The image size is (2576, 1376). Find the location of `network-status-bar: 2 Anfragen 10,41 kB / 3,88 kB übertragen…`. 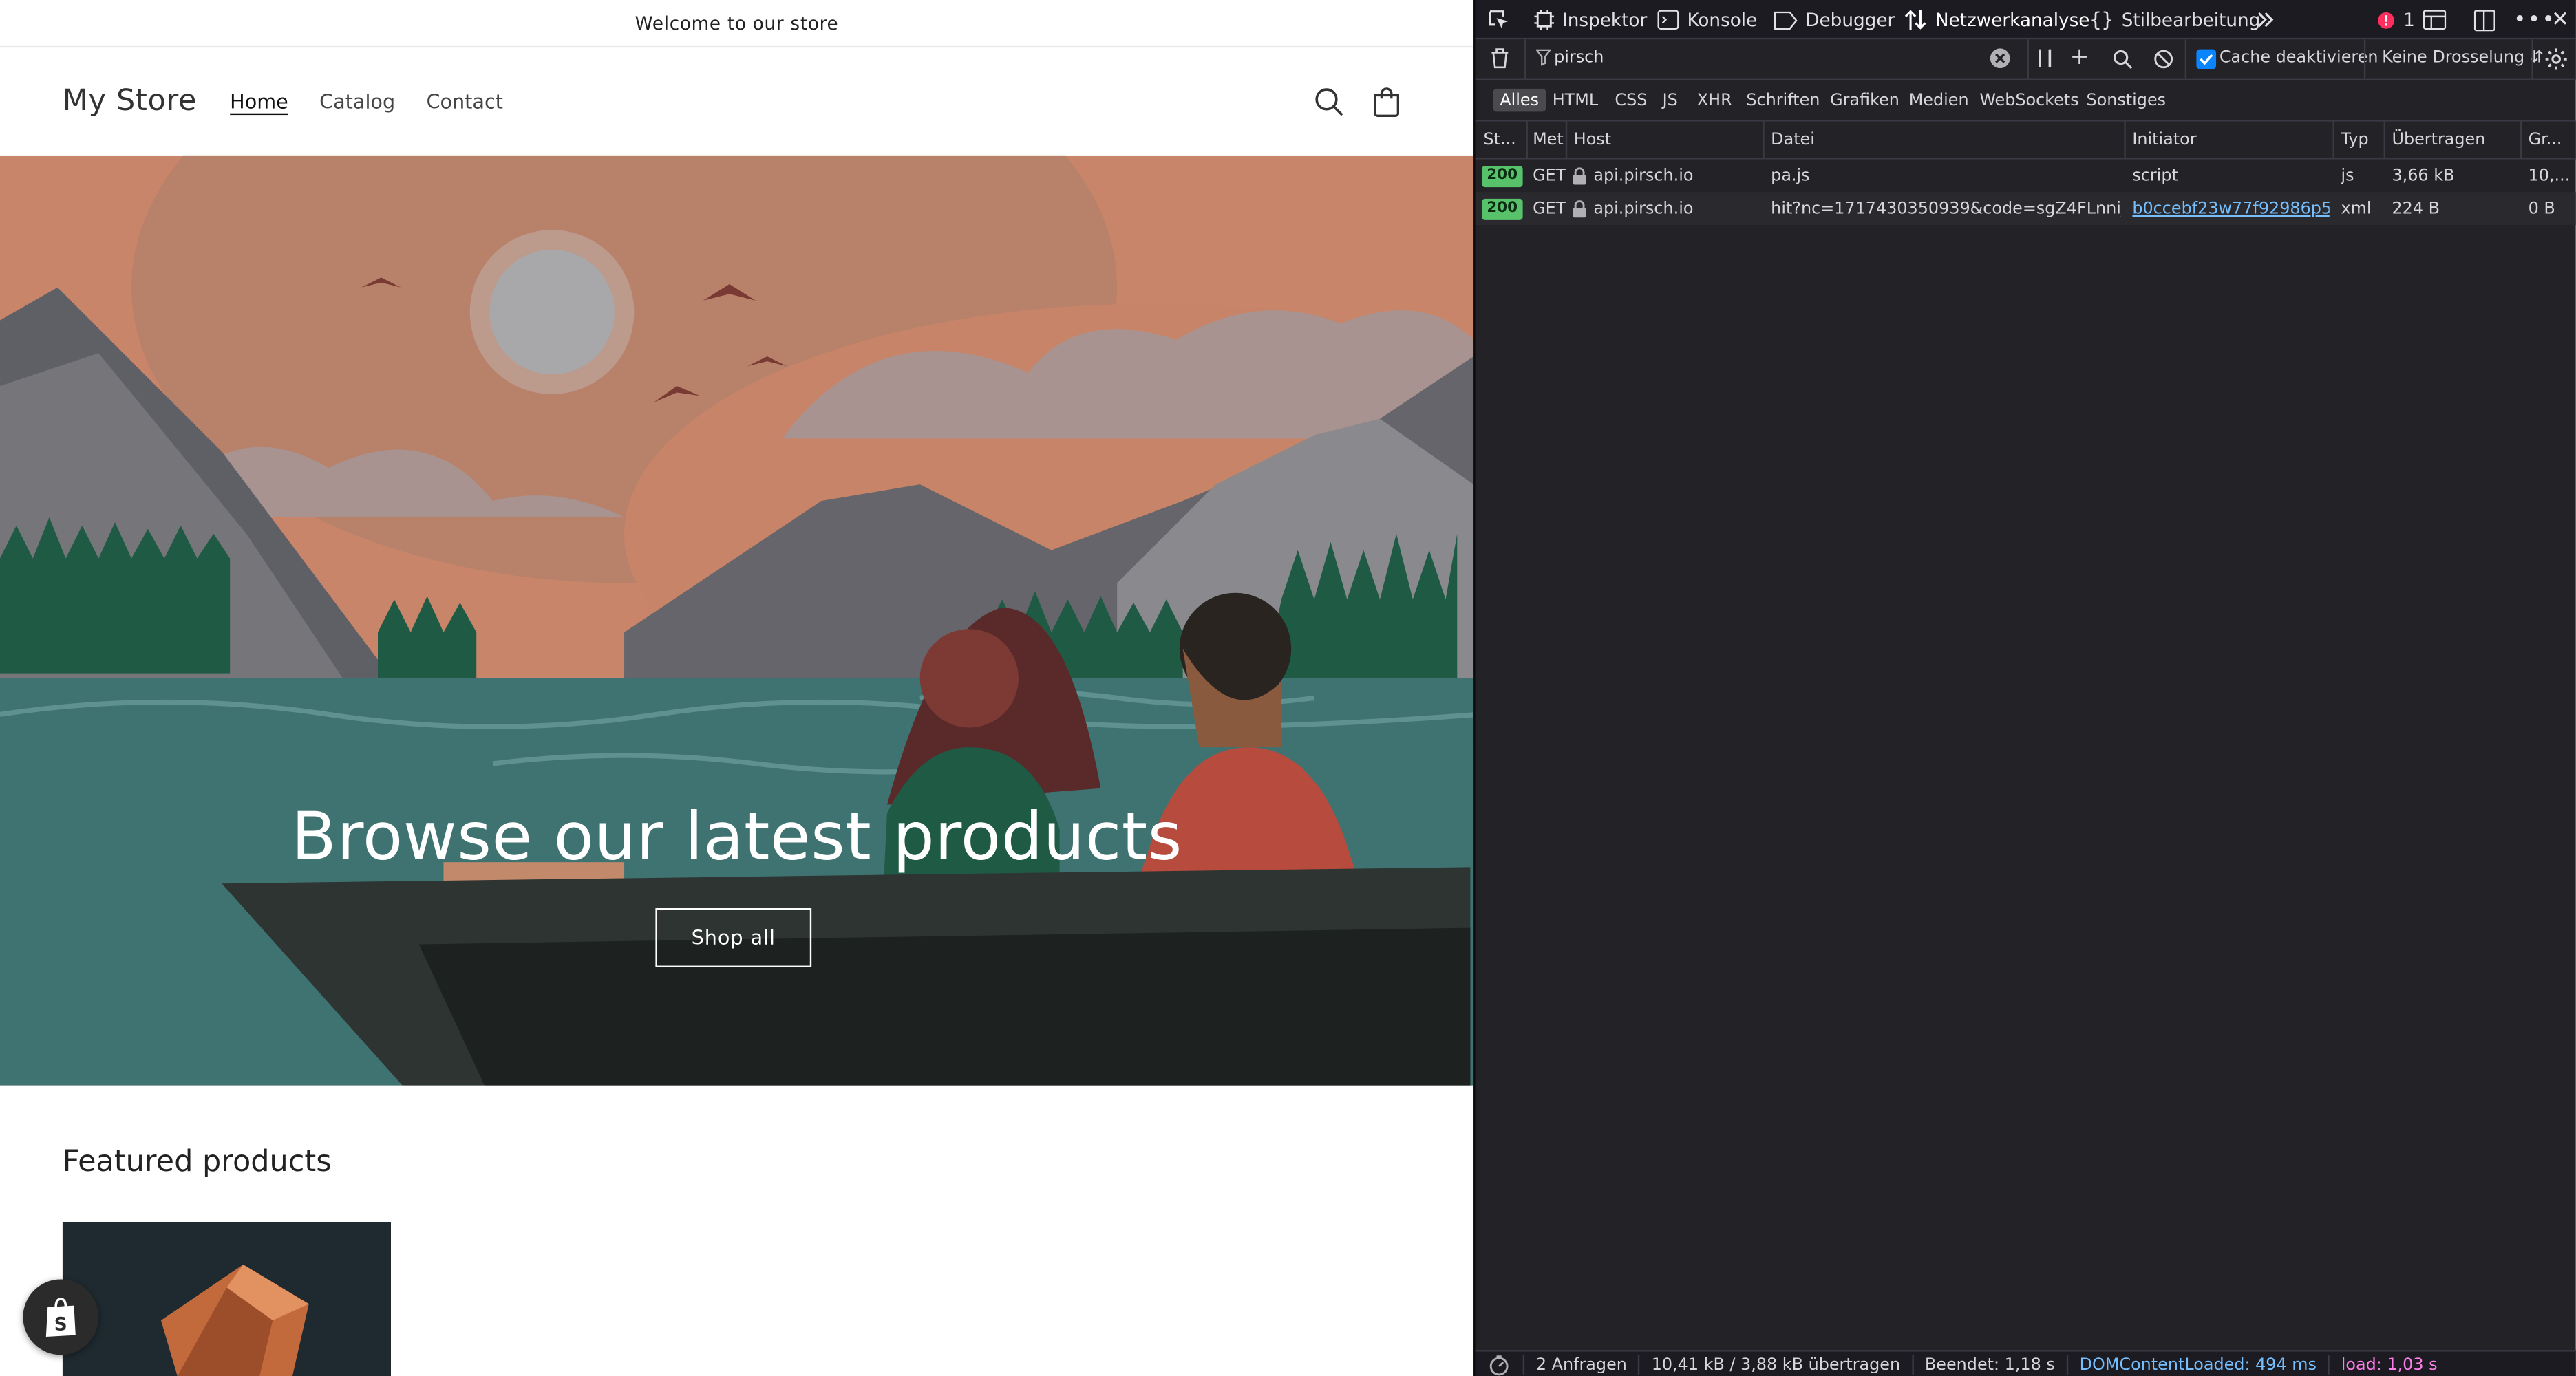

network-status-bar: 2 Anfragen 10,41 kB / 3,88 kB übertragen… is located at coordinates (2025, 1363).